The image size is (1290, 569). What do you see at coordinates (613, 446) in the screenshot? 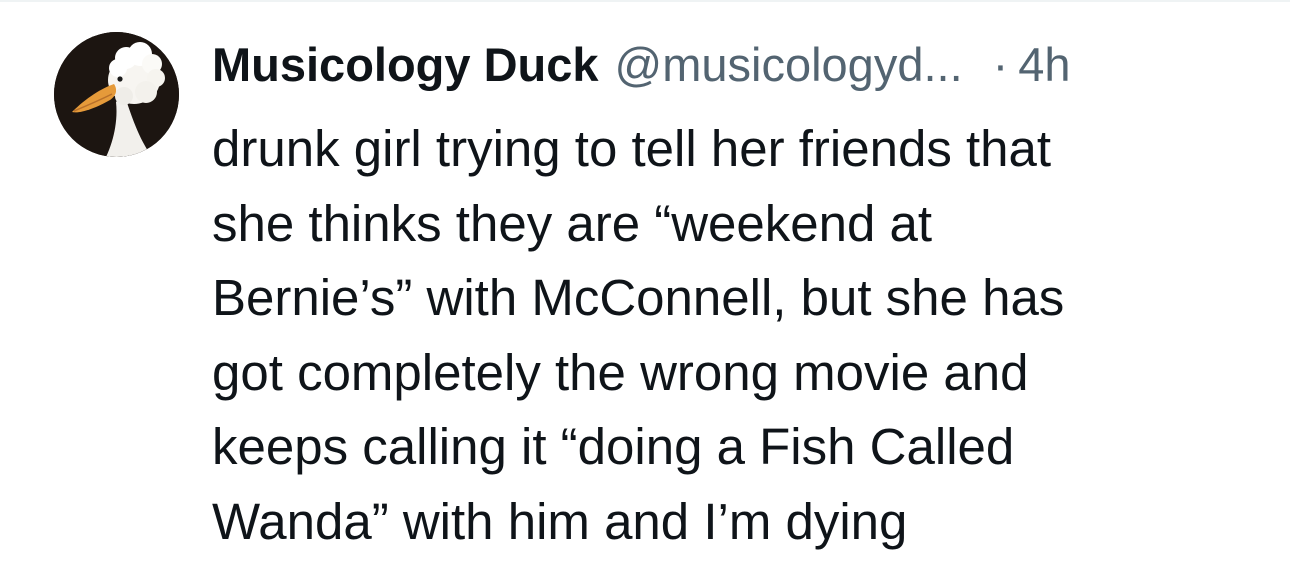
I see `post-text-line: keeps calling it “doing a Fish Called` at bounding box center [613, 446].